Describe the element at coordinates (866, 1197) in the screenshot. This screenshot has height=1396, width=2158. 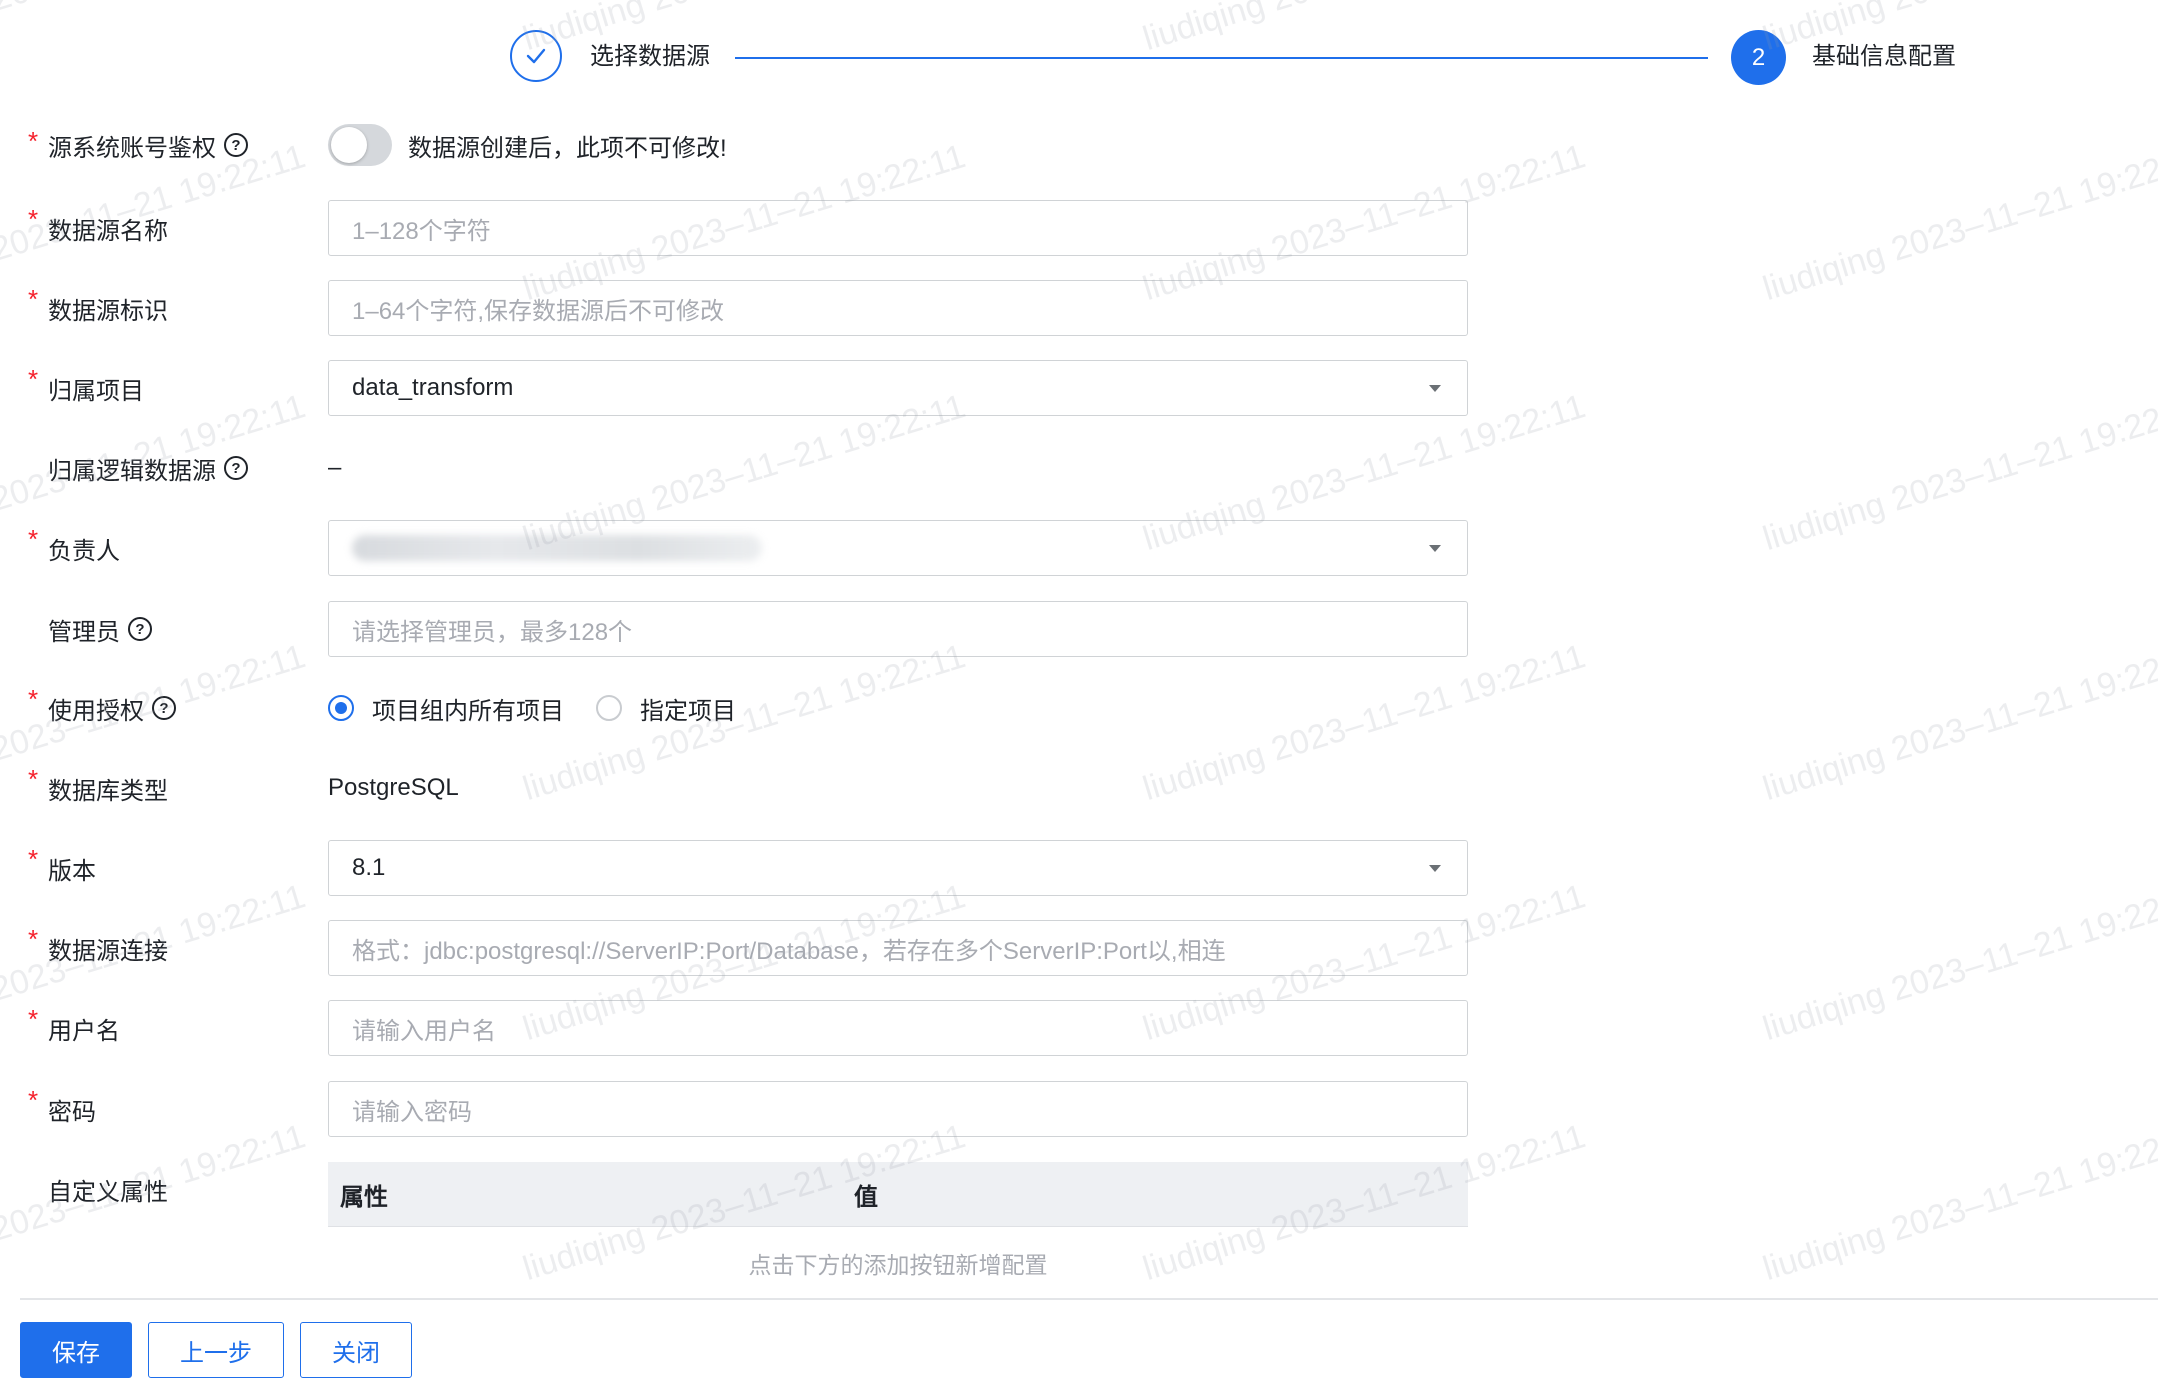
I see `column-header-value: 值` at that location.